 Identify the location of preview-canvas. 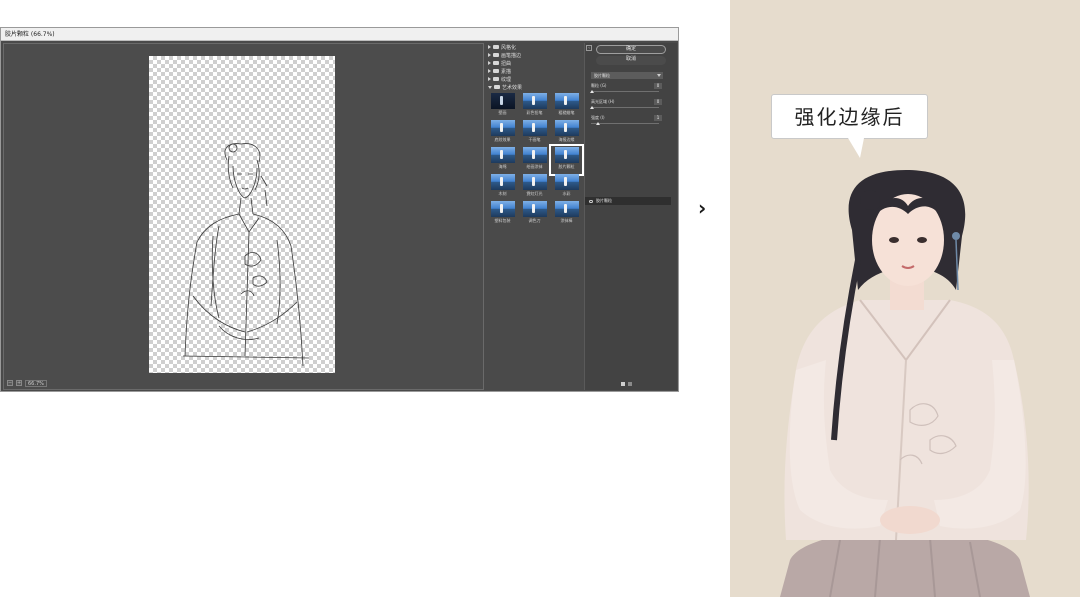
(242, 214).